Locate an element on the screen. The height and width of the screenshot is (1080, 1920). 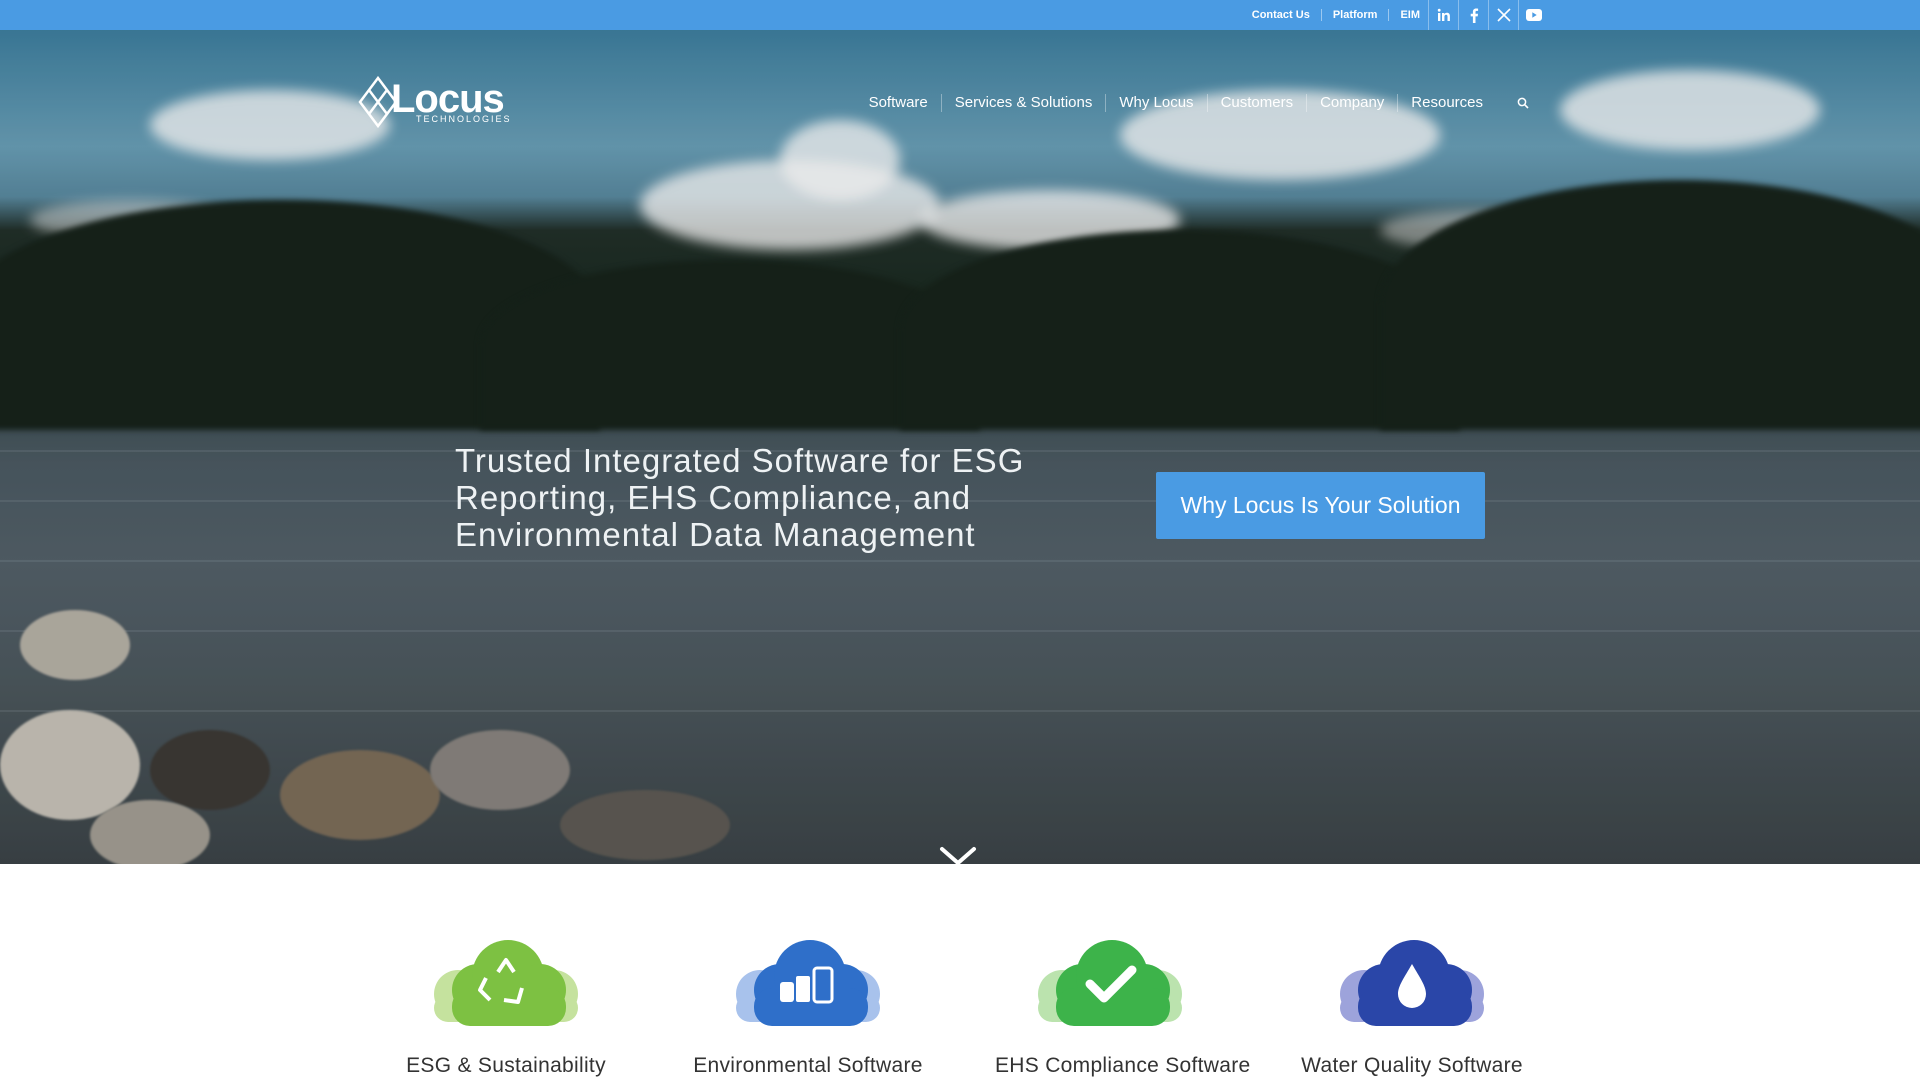
x-twitter-icon is located at coordinates (1503, 15).